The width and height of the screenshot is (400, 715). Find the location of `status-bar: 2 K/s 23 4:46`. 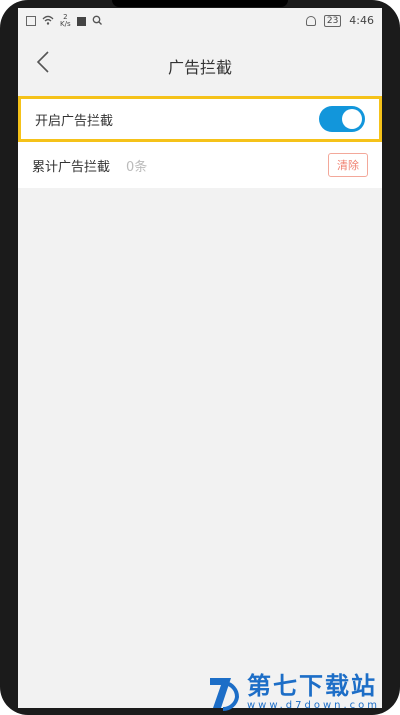

status-bar: 2 K/s 23 4:46 is located at coordinates (200, 23).